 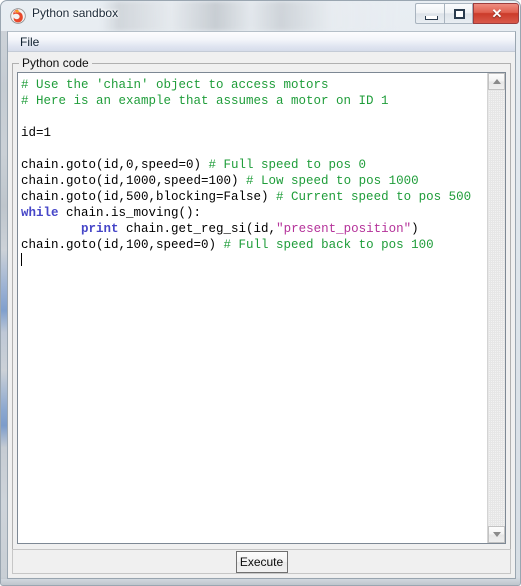 I want to click on scroll-up-button, so click(x=496, y=81).